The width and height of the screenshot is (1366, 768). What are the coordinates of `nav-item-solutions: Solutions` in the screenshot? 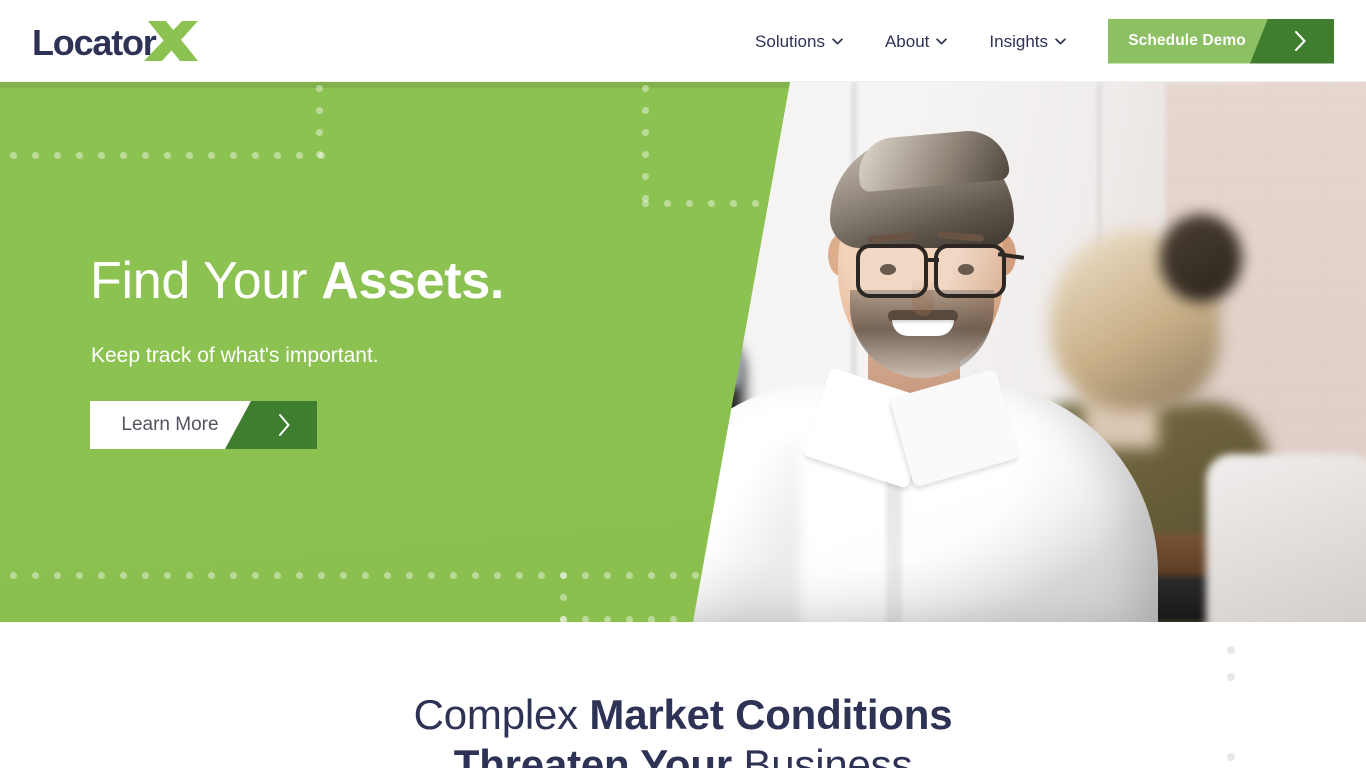 It's located at (799, 41).